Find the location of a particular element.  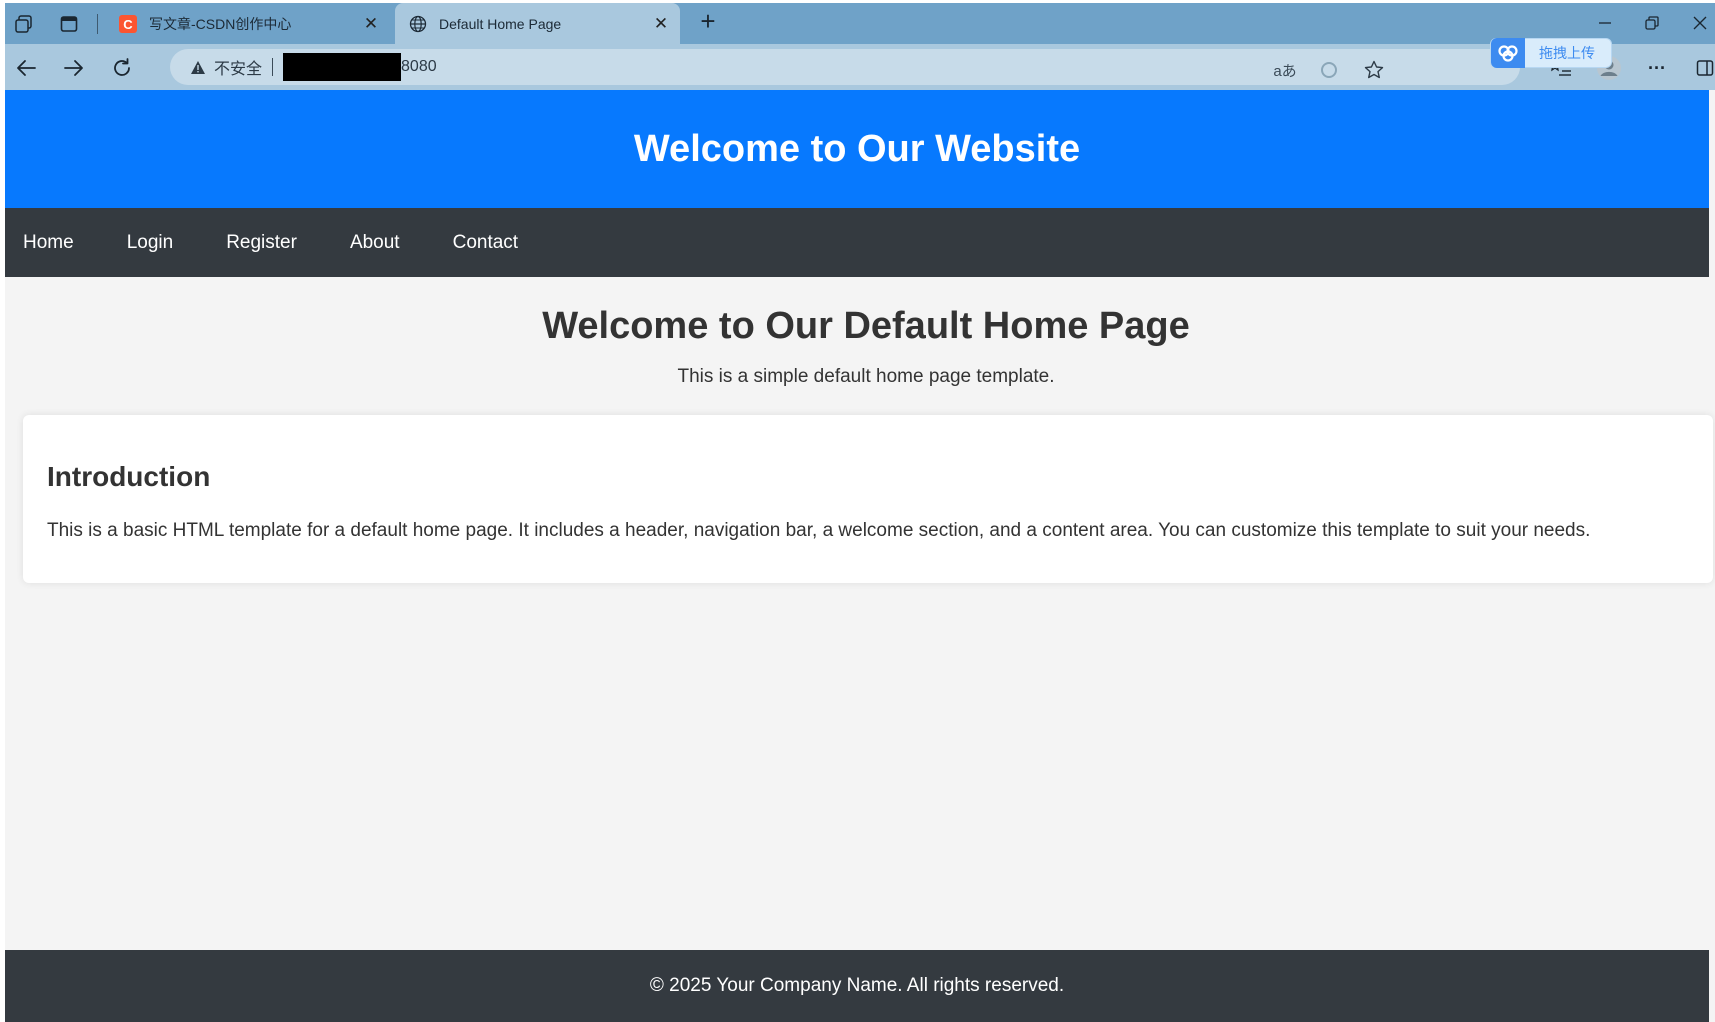

security-label: 不安全 is located at coordinates (238, 67).